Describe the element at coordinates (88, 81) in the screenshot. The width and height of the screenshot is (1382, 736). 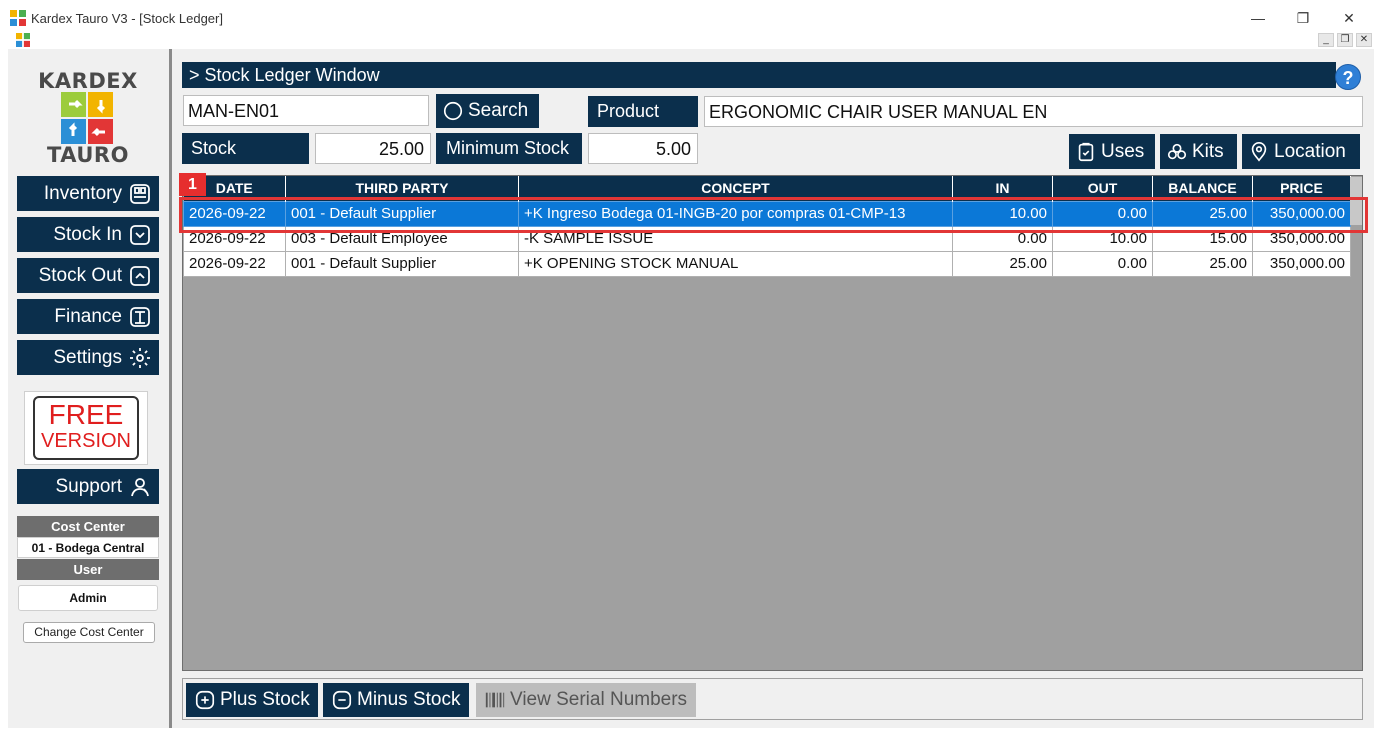
I see `logo-text-top: KARDEX` at that location.